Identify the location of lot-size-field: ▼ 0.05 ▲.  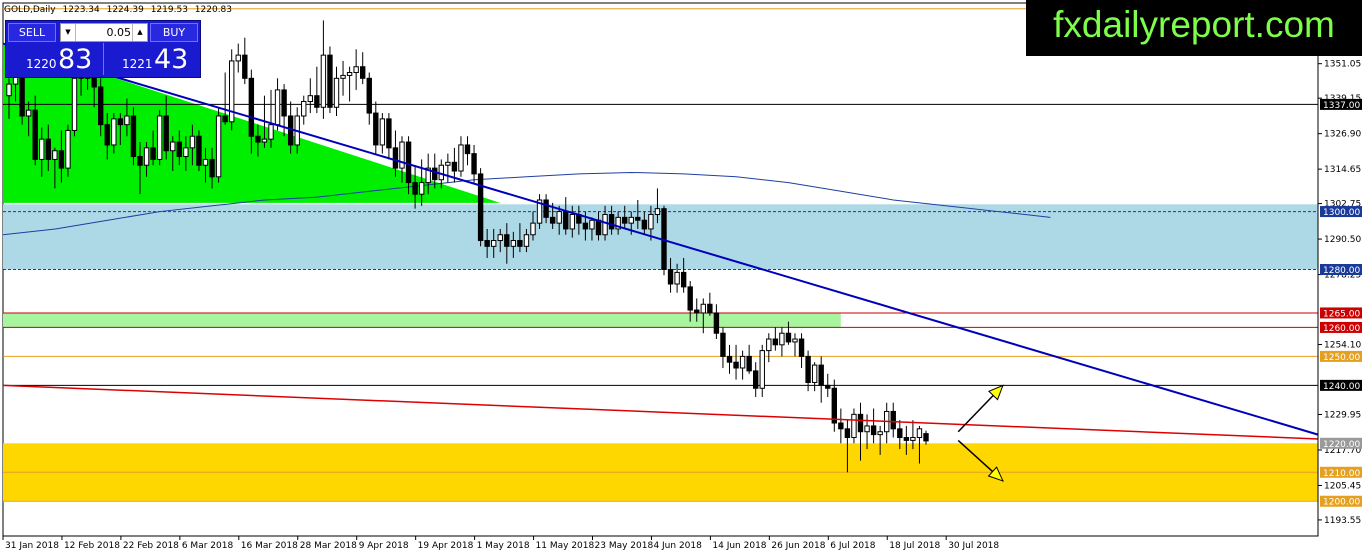
(104, 32).